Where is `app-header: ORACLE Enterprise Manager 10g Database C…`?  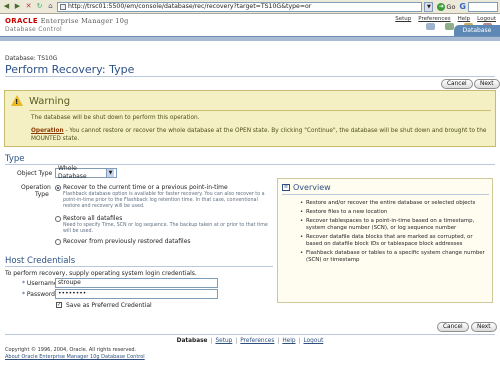 app-header: ORACLE Enterprise Manager 10g Database C… is located at coordinates (250, 25).